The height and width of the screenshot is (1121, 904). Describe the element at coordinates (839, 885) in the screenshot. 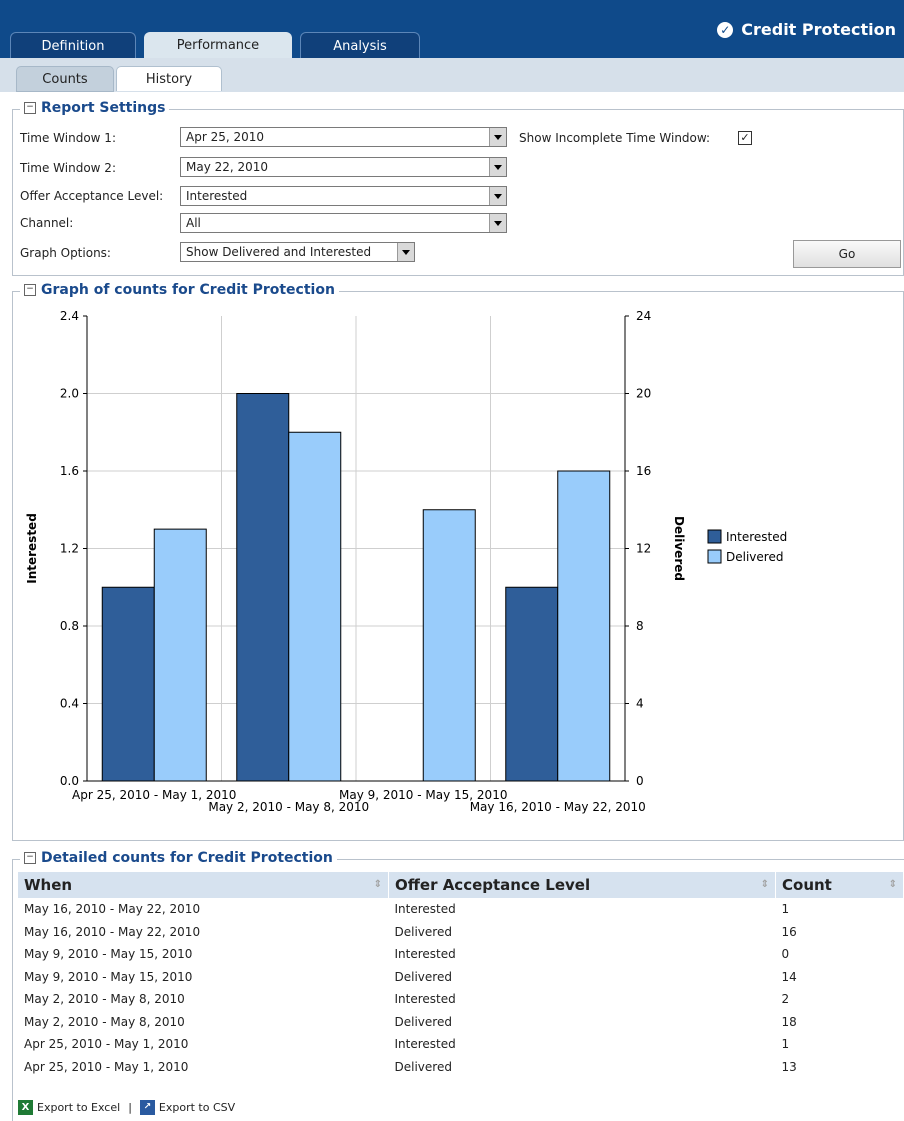

I see `column-header-count: Count ⇕` at that location.